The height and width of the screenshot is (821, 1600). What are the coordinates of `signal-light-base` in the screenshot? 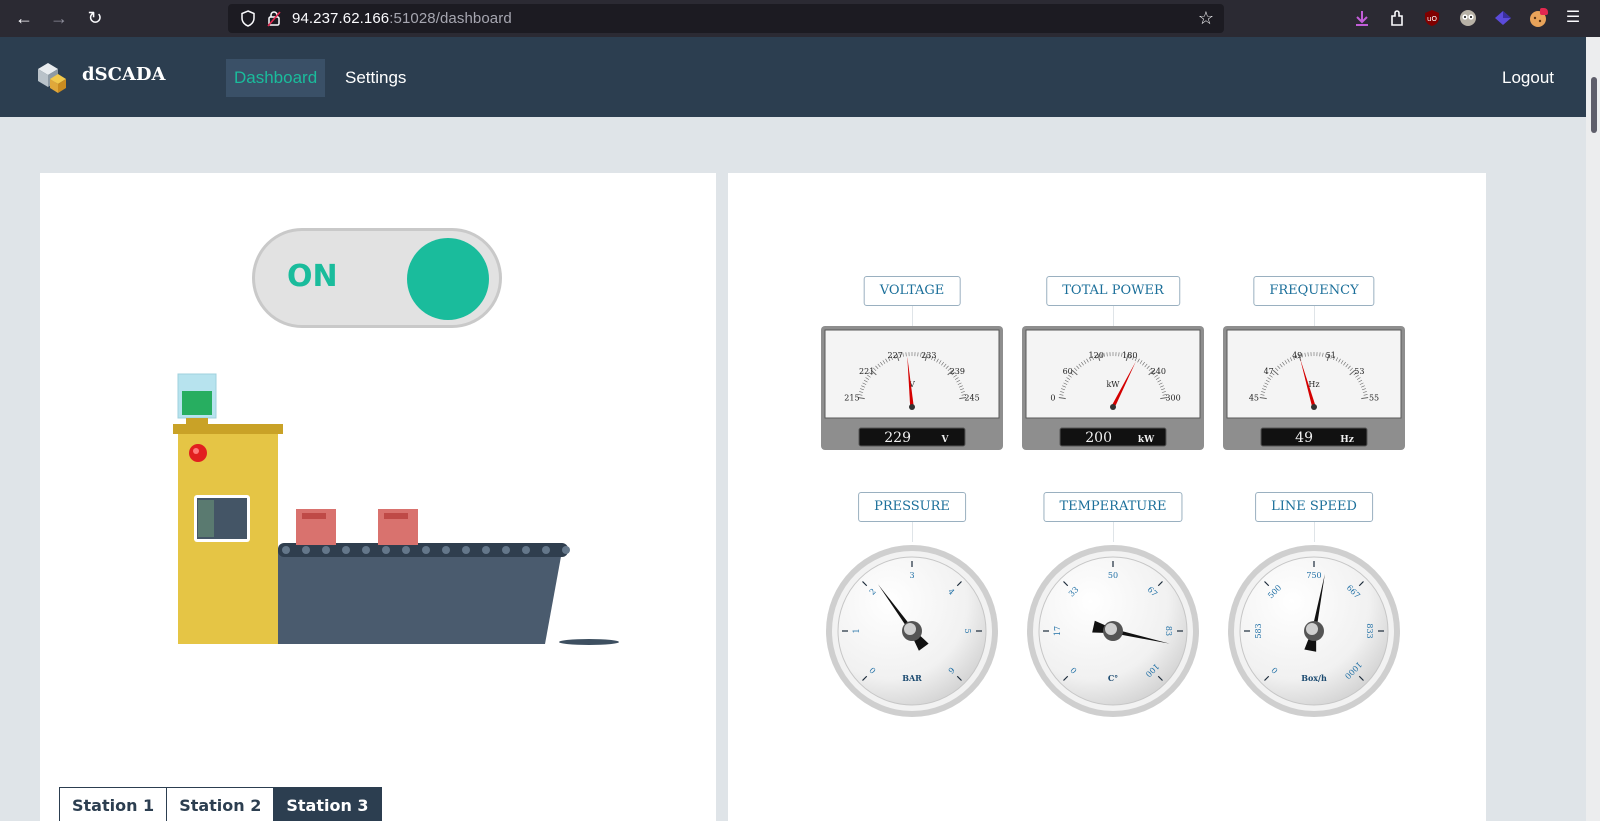 It's located at (197, 421).